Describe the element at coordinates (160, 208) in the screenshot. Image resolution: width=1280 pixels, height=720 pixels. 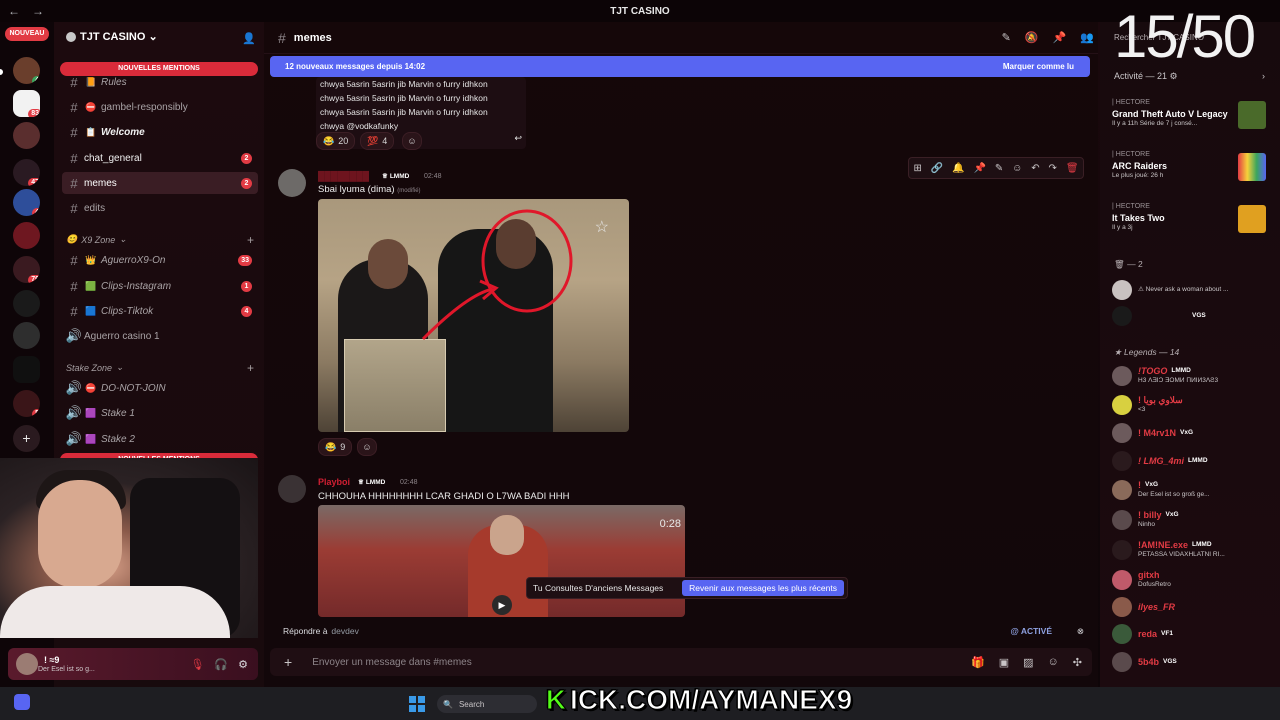
I see `channel-edits: # edits` at that location.